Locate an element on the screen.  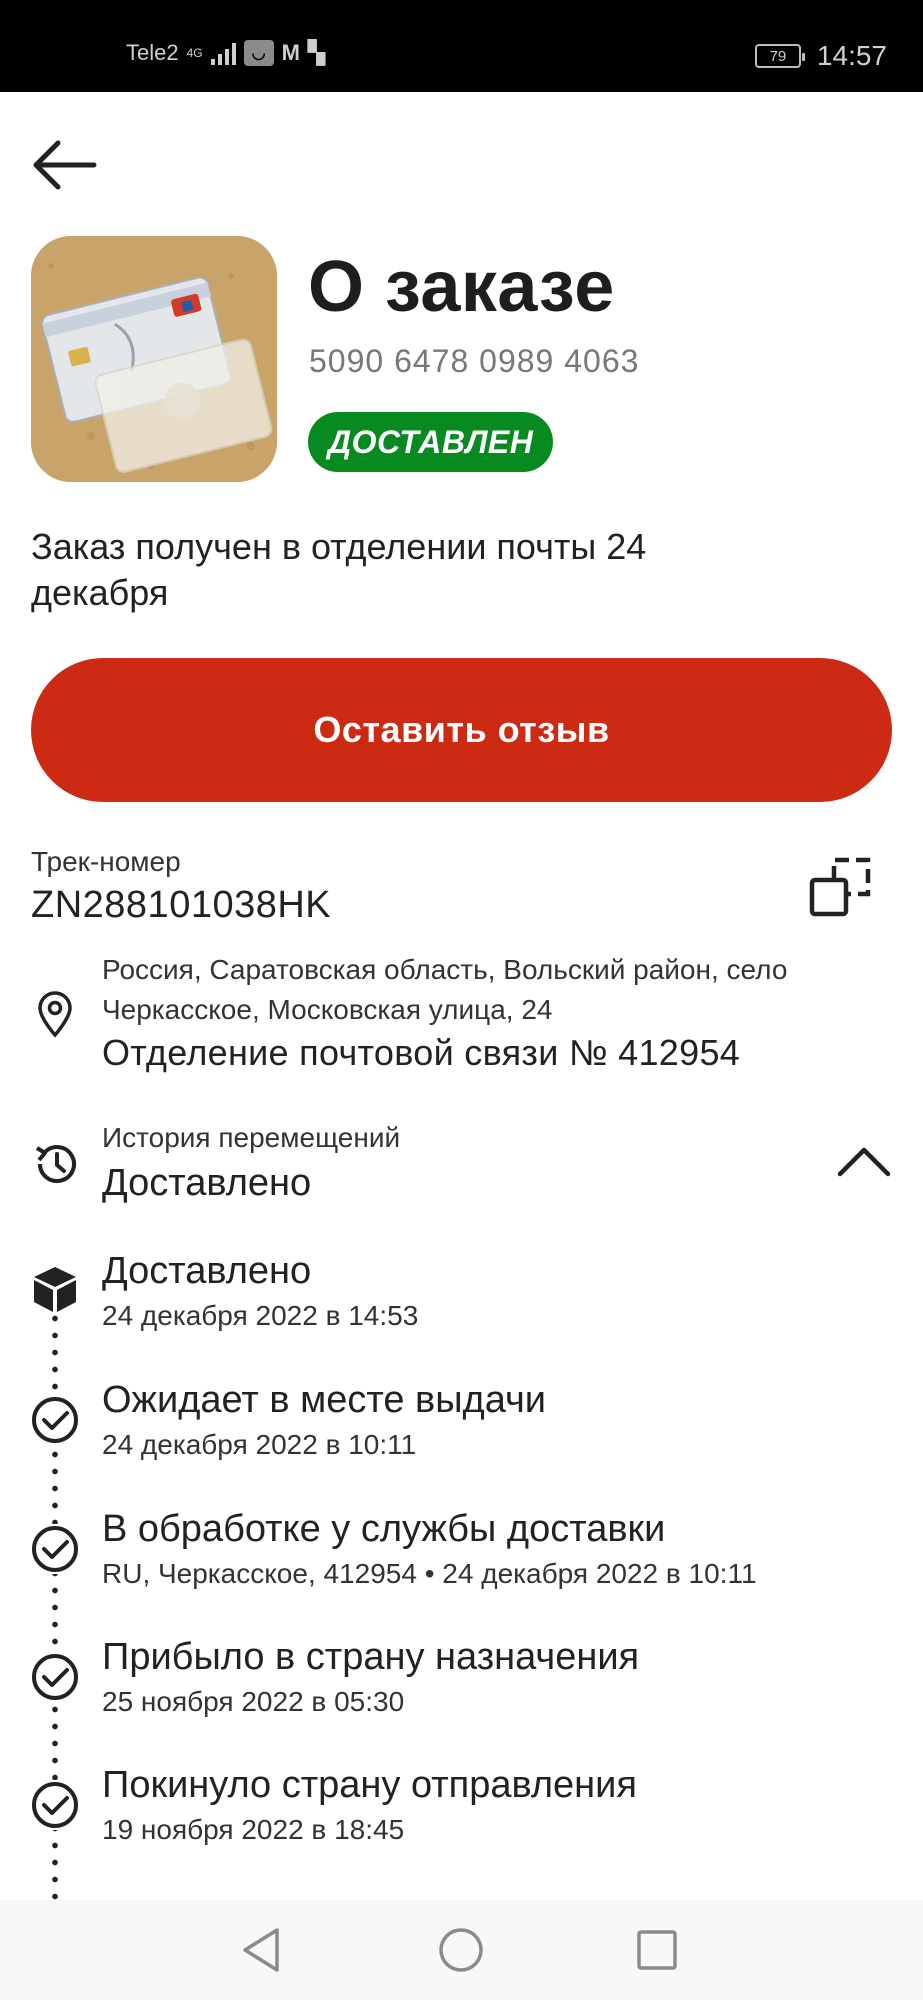
leave-review-button: Оставить отзыв is located at coordinates (461, 730).